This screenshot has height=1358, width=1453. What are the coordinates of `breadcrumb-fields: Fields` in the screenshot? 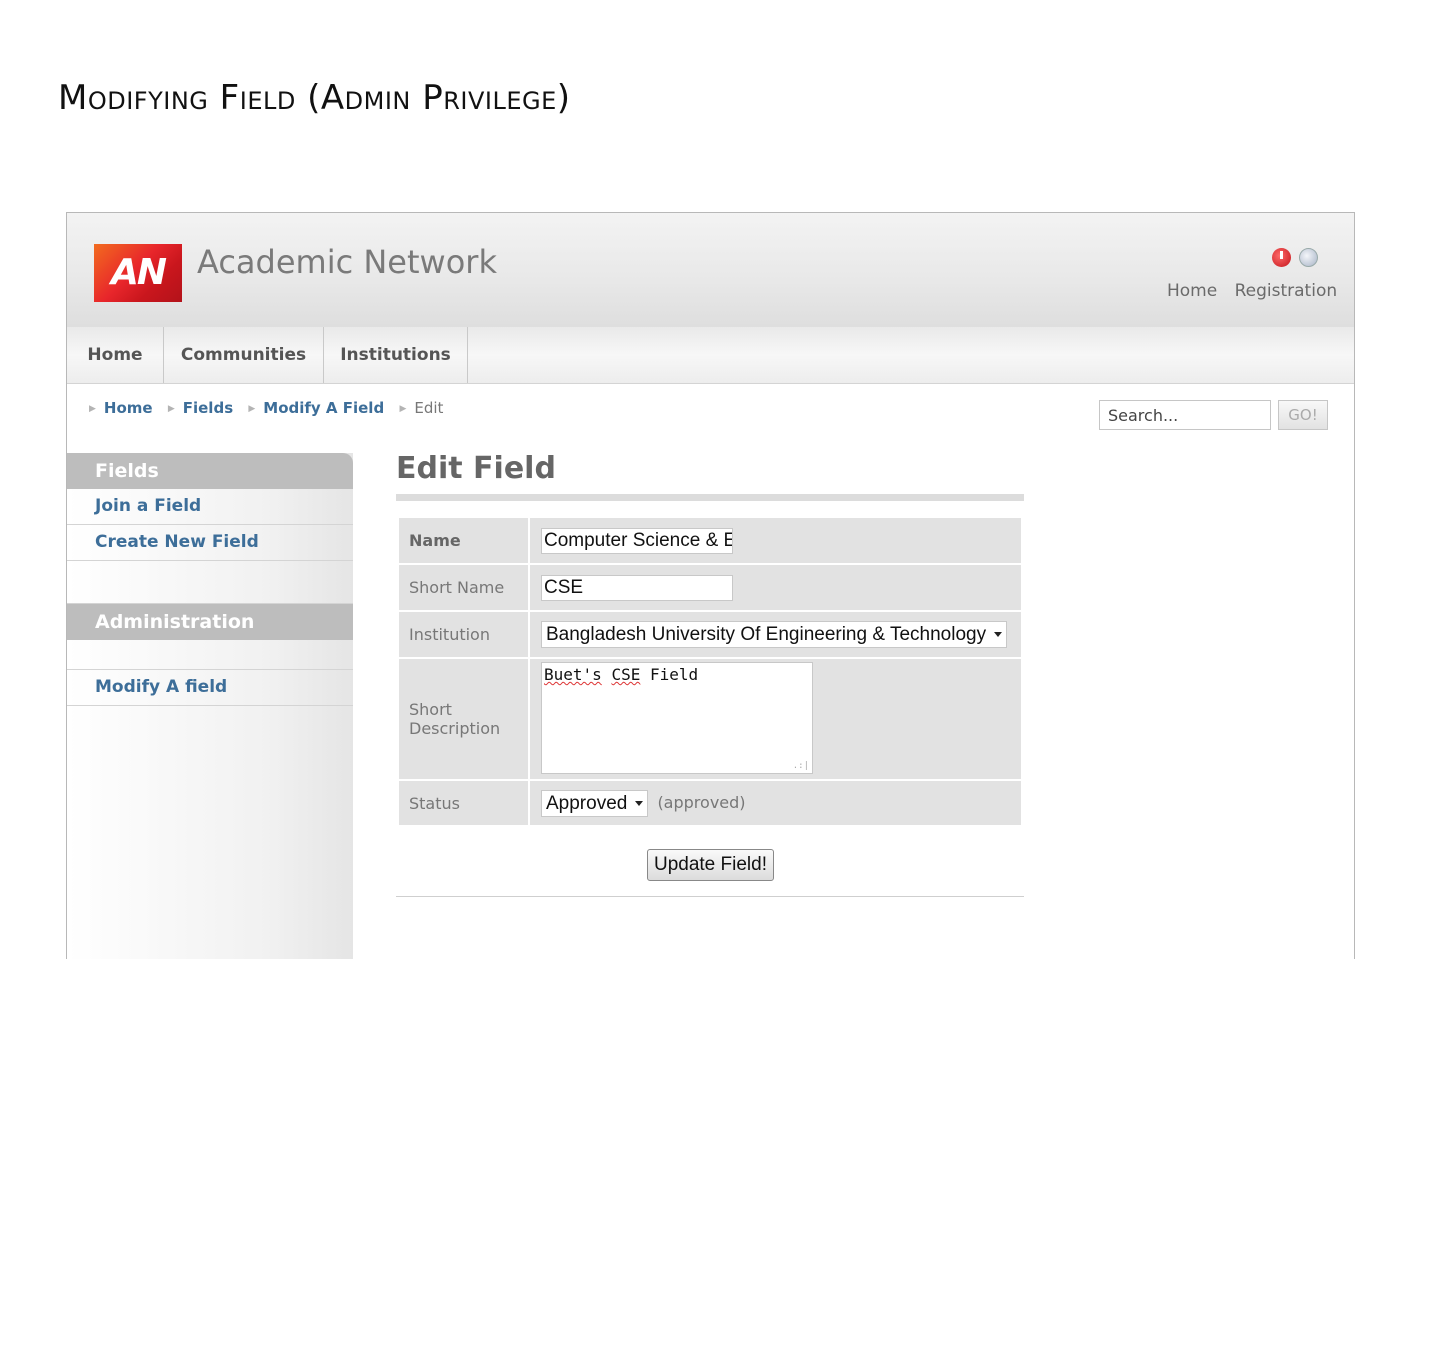 It's located at (208, 408).